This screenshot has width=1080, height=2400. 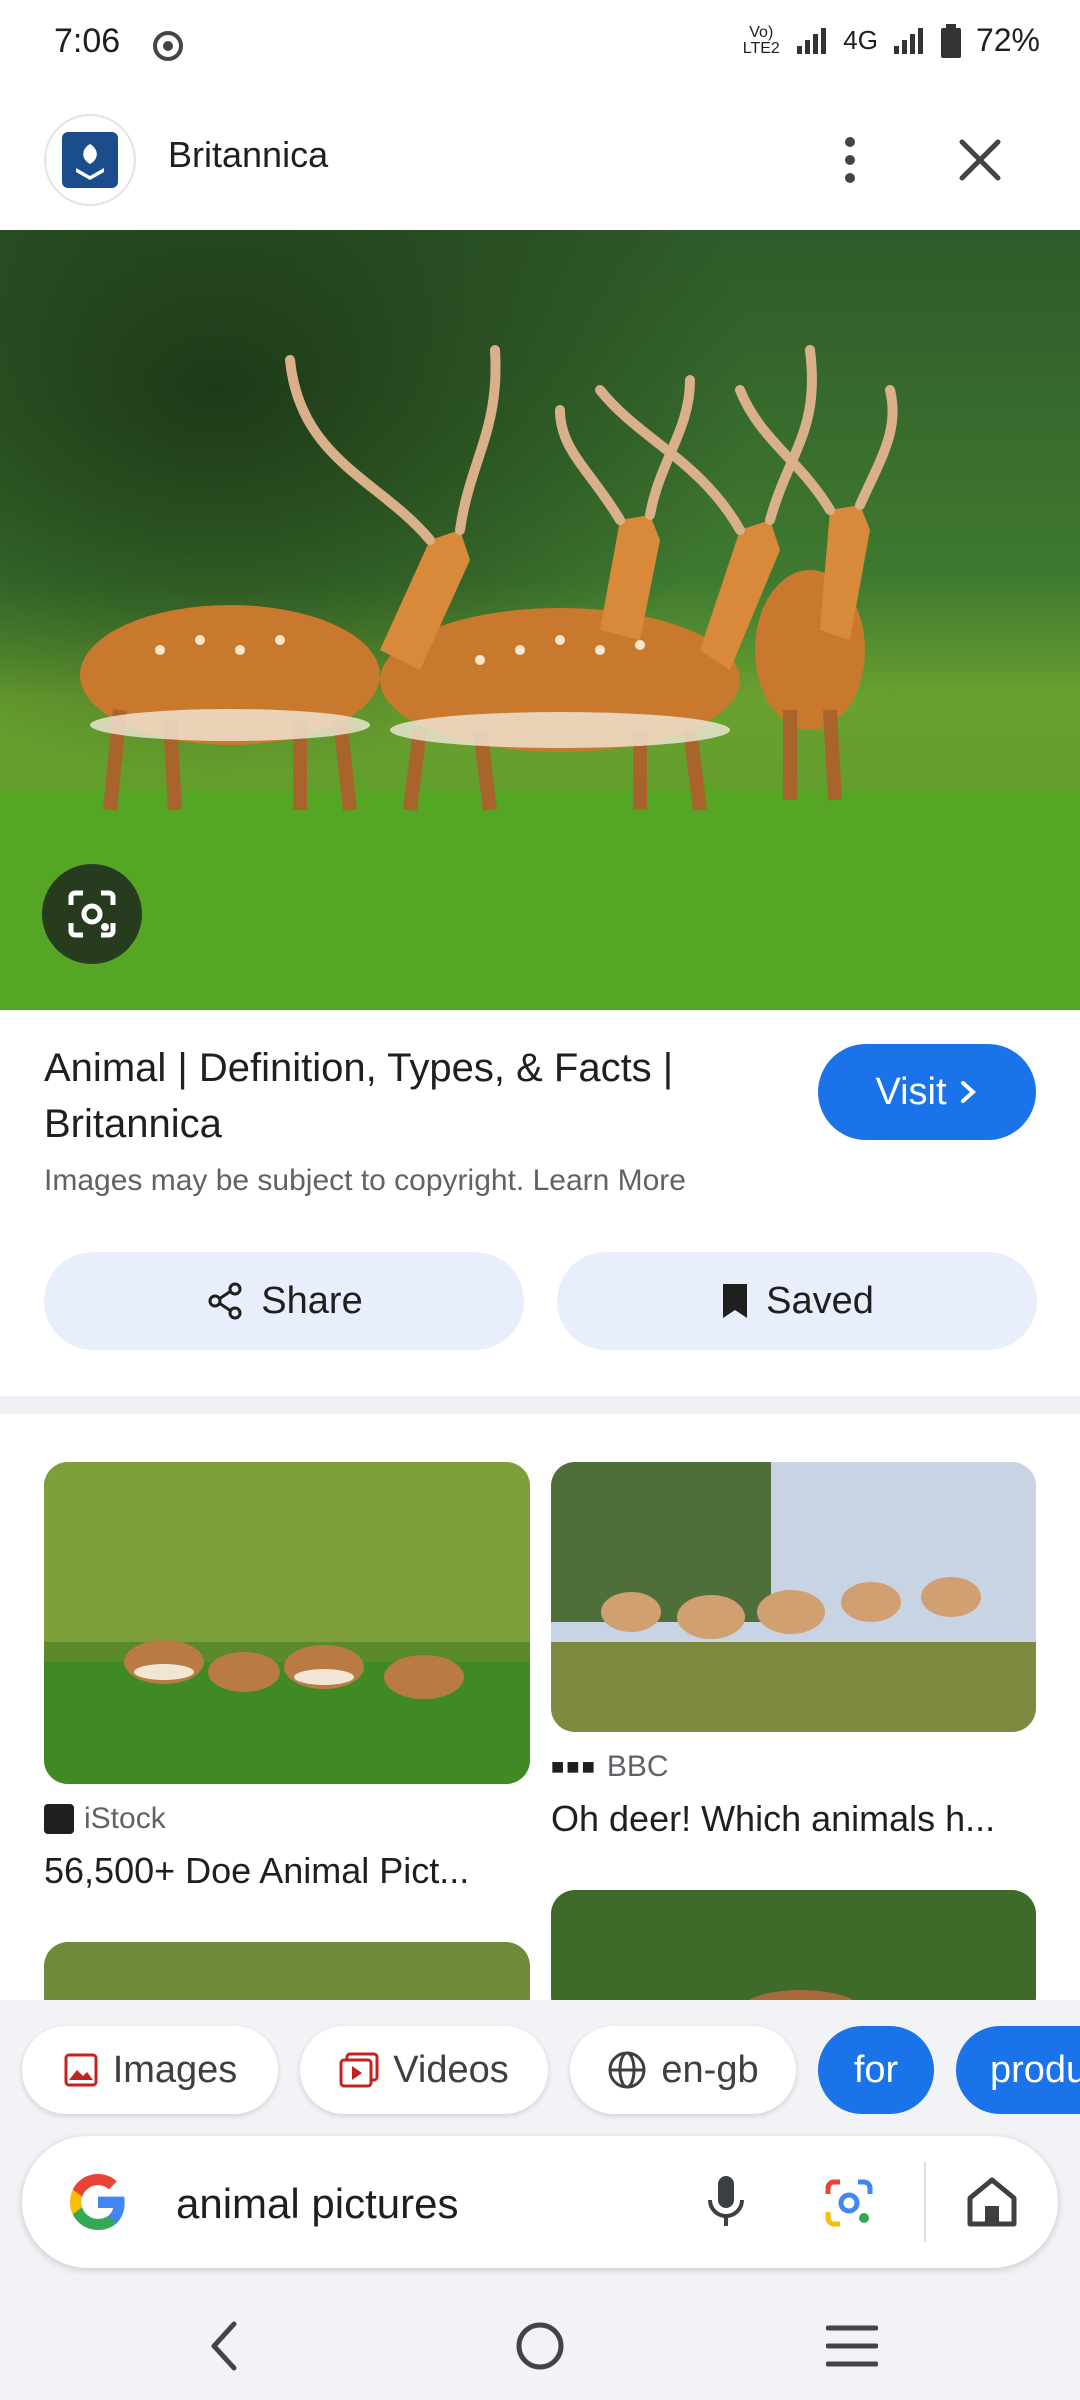 I want to click on lens-icon, so click(x=92, y=914).